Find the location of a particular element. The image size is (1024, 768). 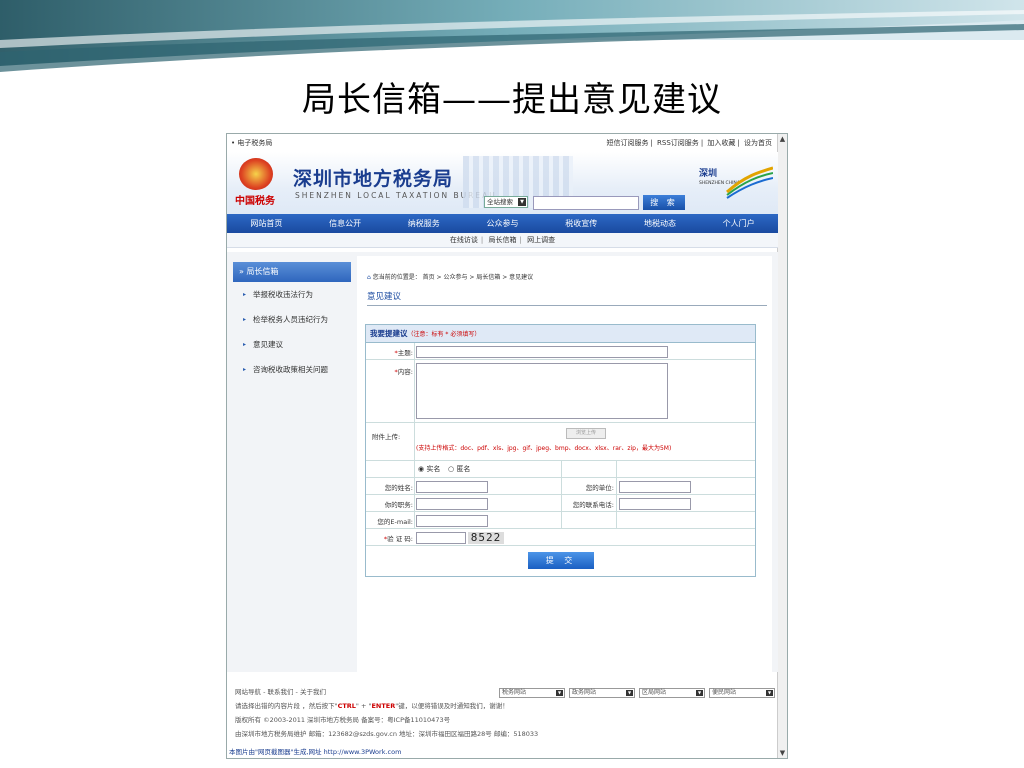

vertical-scrollbar: ▲ ▼ is located at coordinates (782, 446).